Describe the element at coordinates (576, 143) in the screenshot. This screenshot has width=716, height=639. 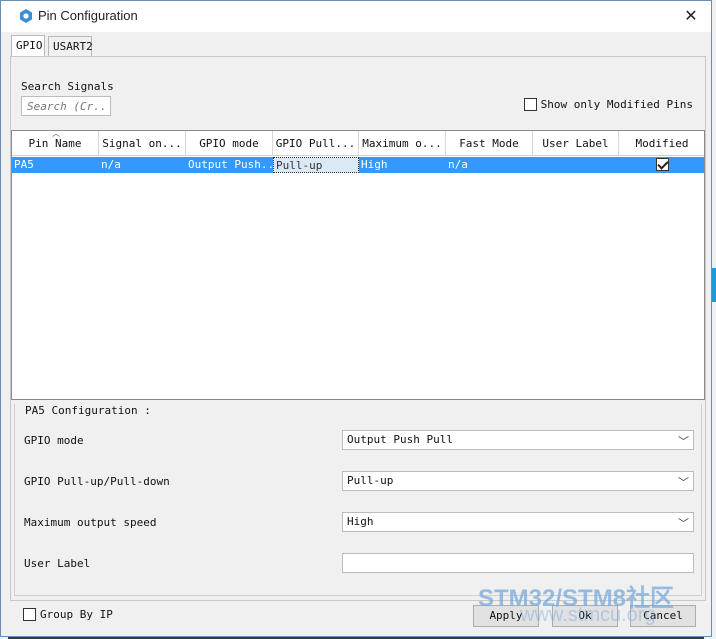
I see `col-user-label: User Label` at that location.